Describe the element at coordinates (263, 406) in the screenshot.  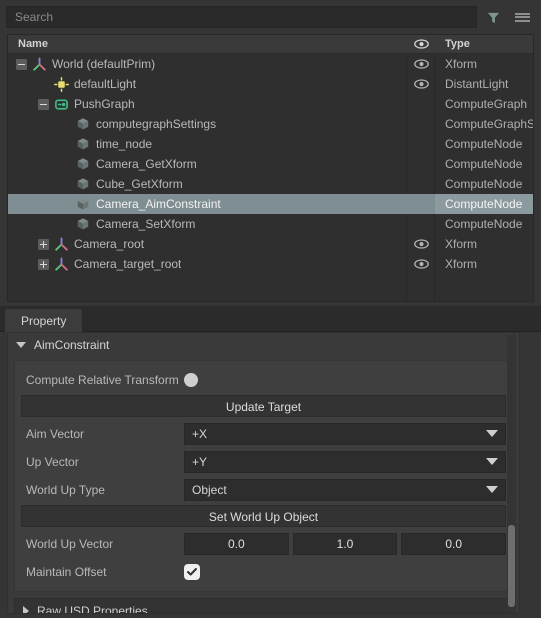
I see `update-target-button: Update Target` at that location.